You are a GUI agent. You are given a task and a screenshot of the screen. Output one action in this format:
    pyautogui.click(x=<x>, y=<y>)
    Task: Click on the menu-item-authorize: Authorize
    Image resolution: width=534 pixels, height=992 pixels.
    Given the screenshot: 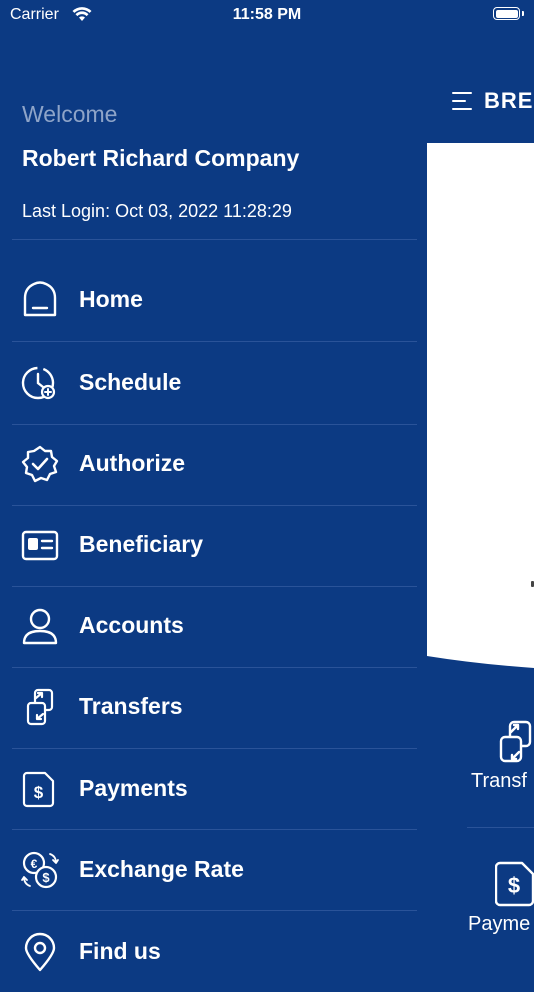 What is the action you would take?
    pyautogui.click(x=213, y=464)
    